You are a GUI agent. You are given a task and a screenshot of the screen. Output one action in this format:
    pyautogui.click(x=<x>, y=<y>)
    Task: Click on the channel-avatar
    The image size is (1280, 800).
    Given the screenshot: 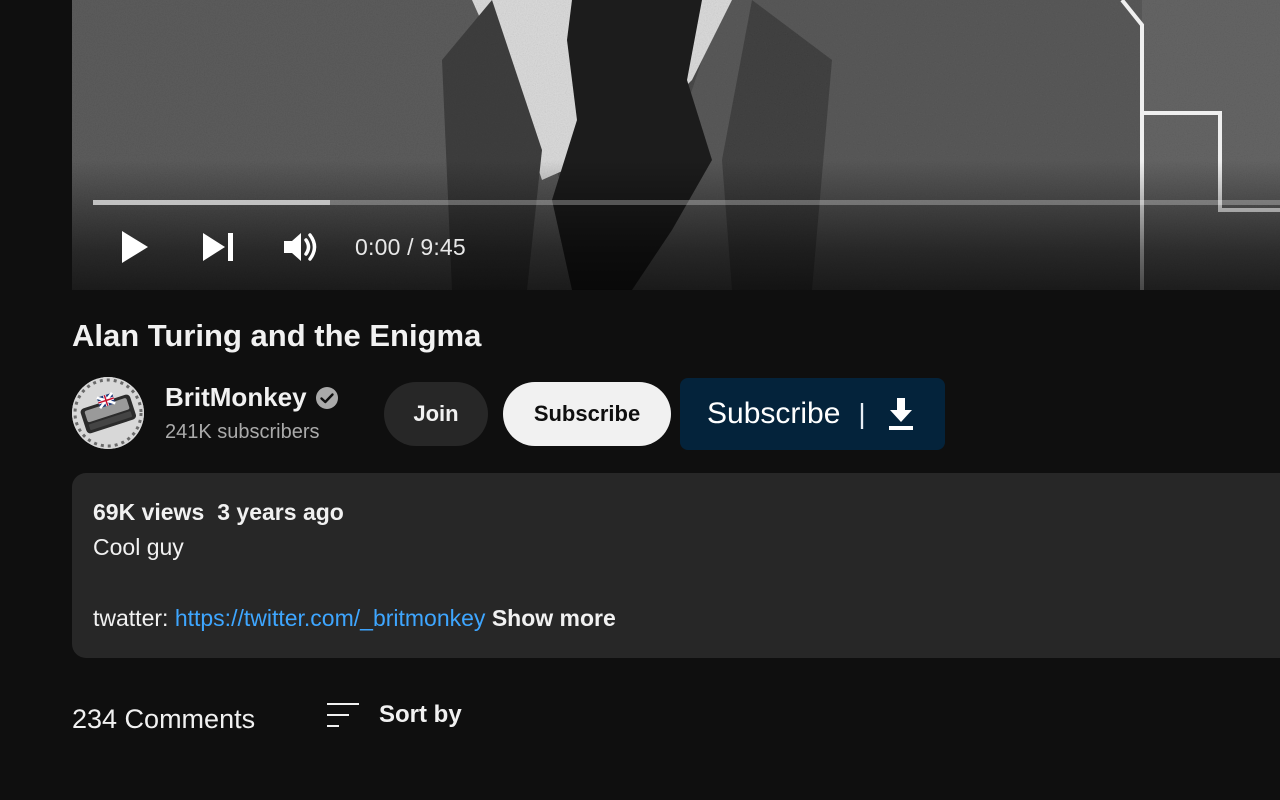 What is the action you would take?
    pyautogui.click(x=108, y=413)
    